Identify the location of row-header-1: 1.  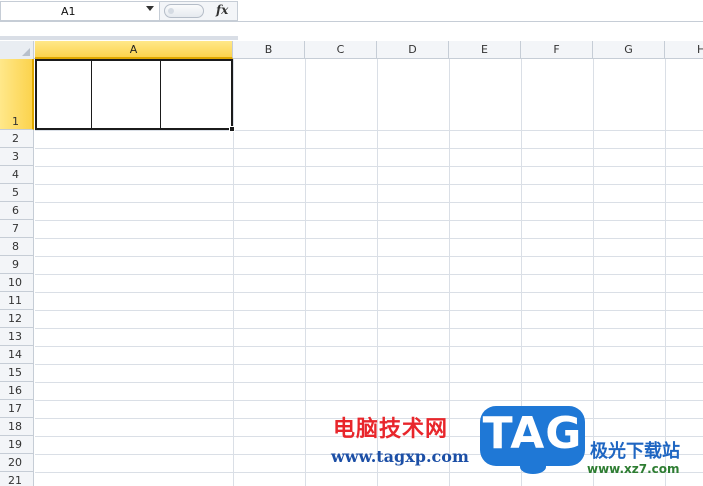
(17, 94).